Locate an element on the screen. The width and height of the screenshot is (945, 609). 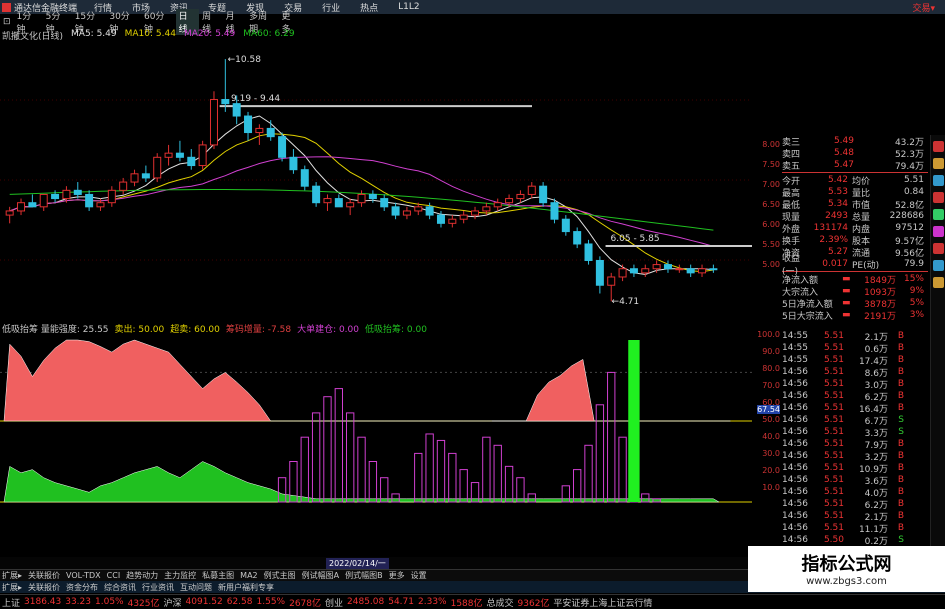
trade-button: 交易▾ is located at coordinates (923, 7).